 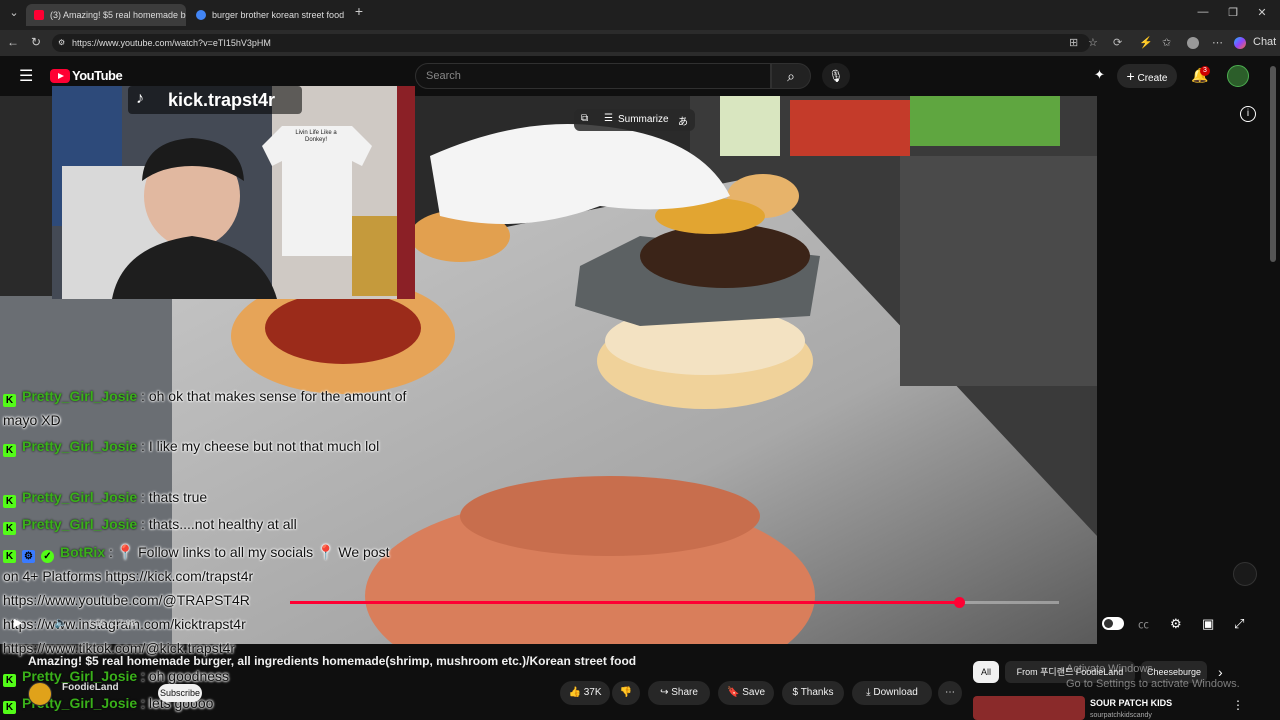 What do you see at coordinates (172, 497) in the screenshot?
I see `chat-text: : thats true` at bounding box center [172, 497].